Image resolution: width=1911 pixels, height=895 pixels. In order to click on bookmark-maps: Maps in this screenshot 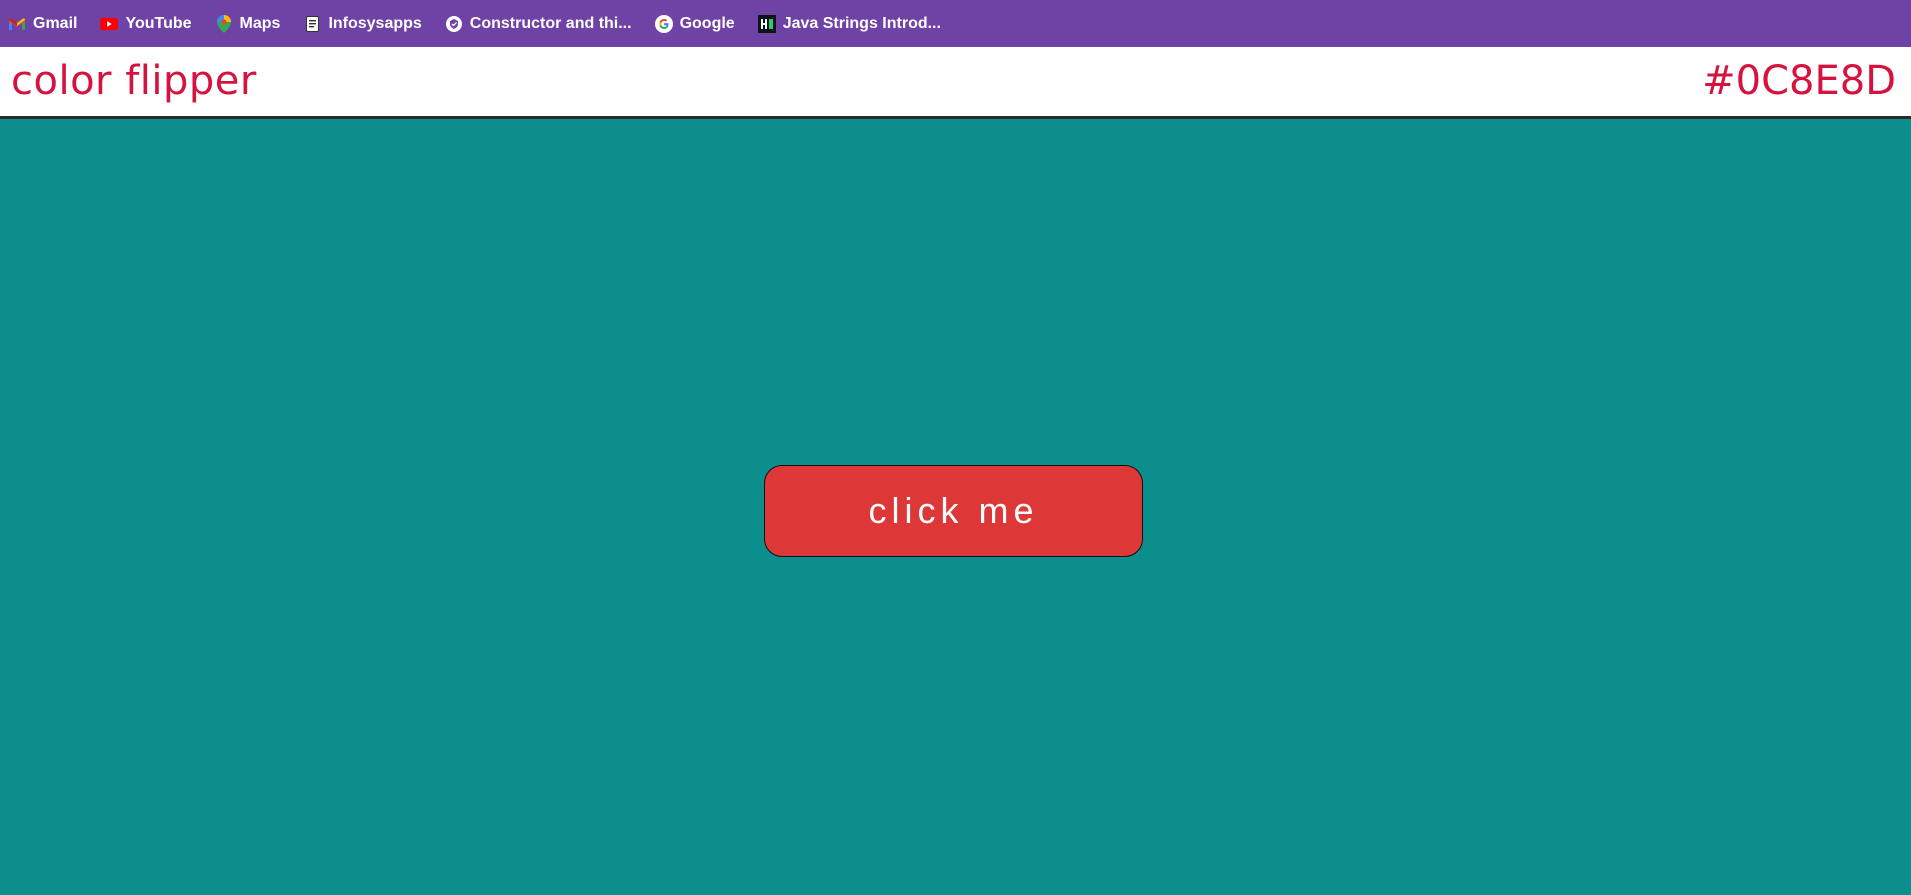, I will do `click(253, 24)`.